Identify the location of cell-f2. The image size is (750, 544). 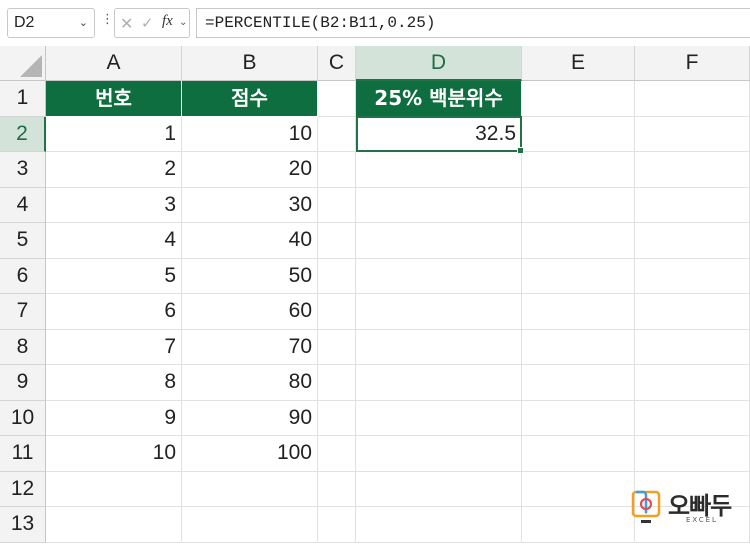
(692, 134).